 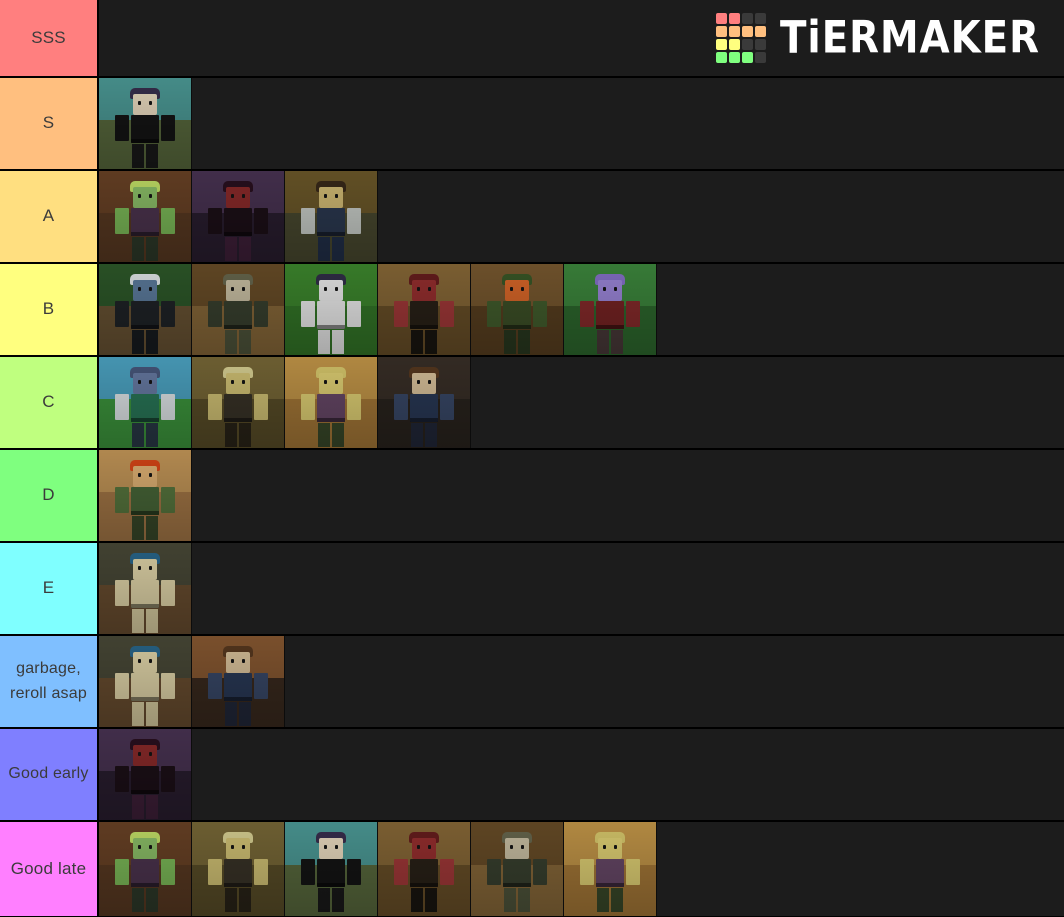 I want to click on tier-row-e: E, so click(x=532, y=589).